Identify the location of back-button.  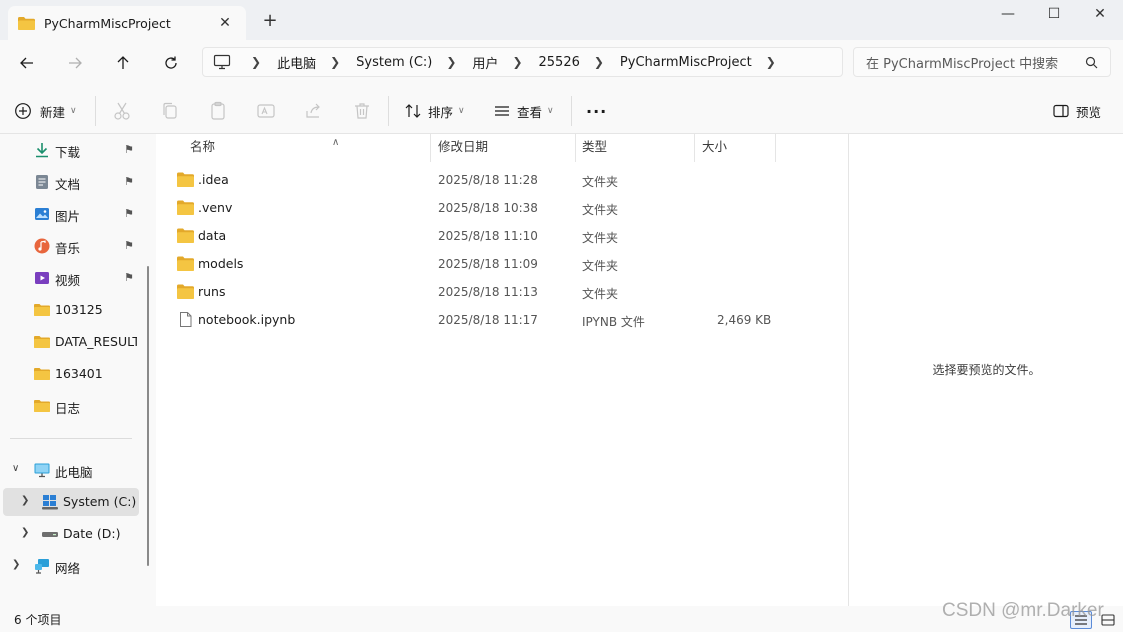
(27, 63).